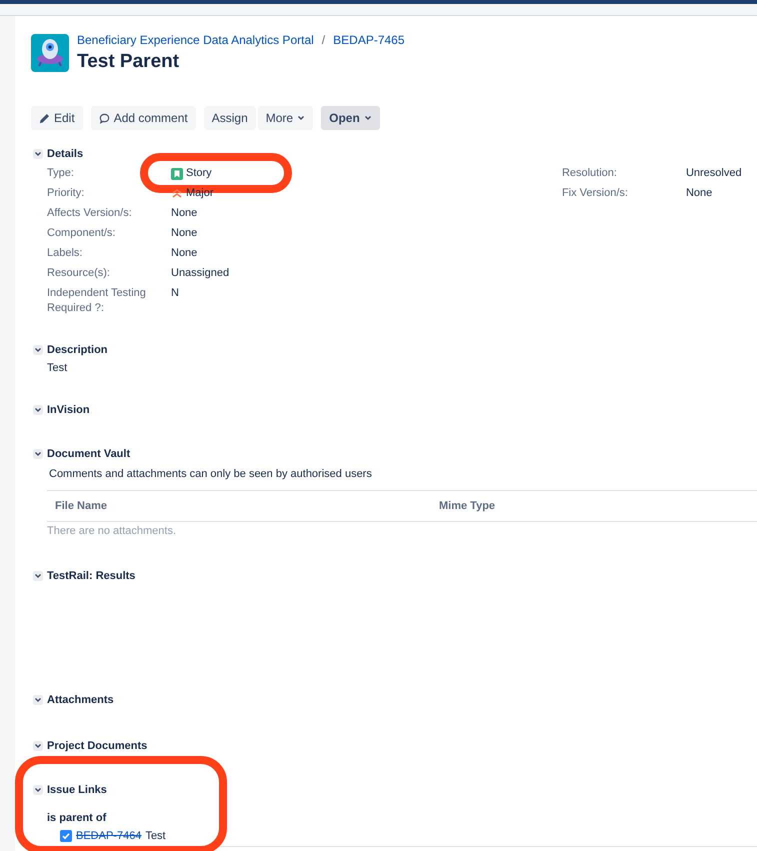  Describe the element at coordinates (66, 836) in the screenshot. I see `checkbox-icon` at that location.